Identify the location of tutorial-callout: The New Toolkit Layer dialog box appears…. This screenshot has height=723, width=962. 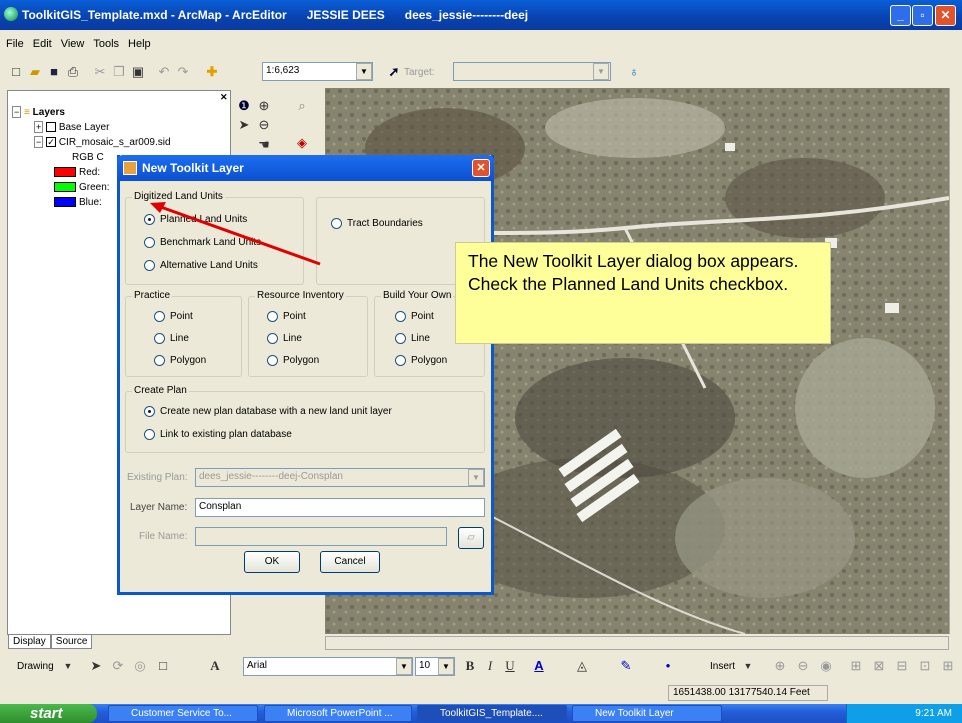
(643, 293).